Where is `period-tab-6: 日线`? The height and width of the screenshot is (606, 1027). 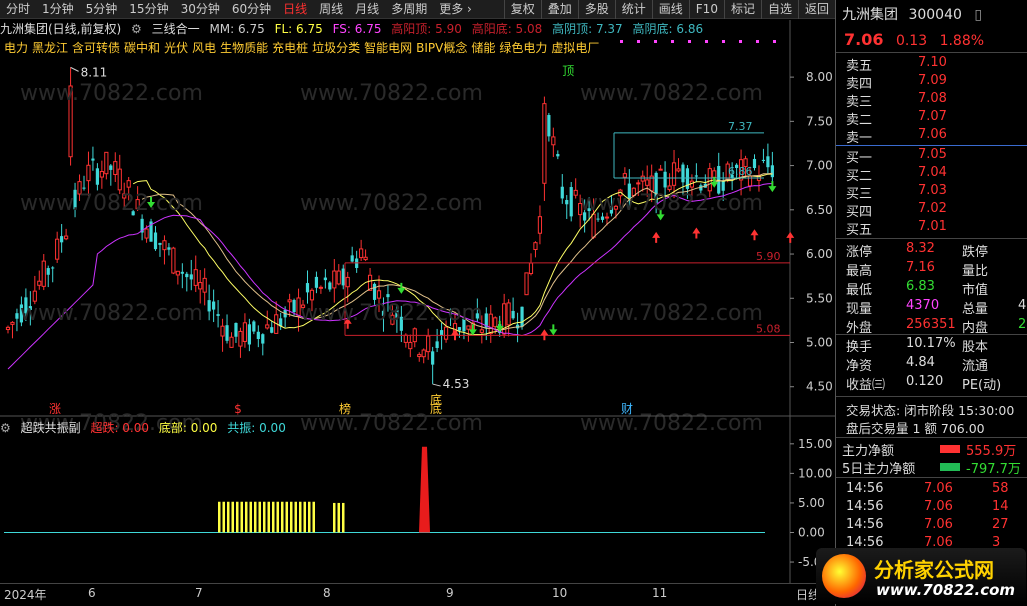 period-tab-6: 日线 is located at coordinates (295, 9).